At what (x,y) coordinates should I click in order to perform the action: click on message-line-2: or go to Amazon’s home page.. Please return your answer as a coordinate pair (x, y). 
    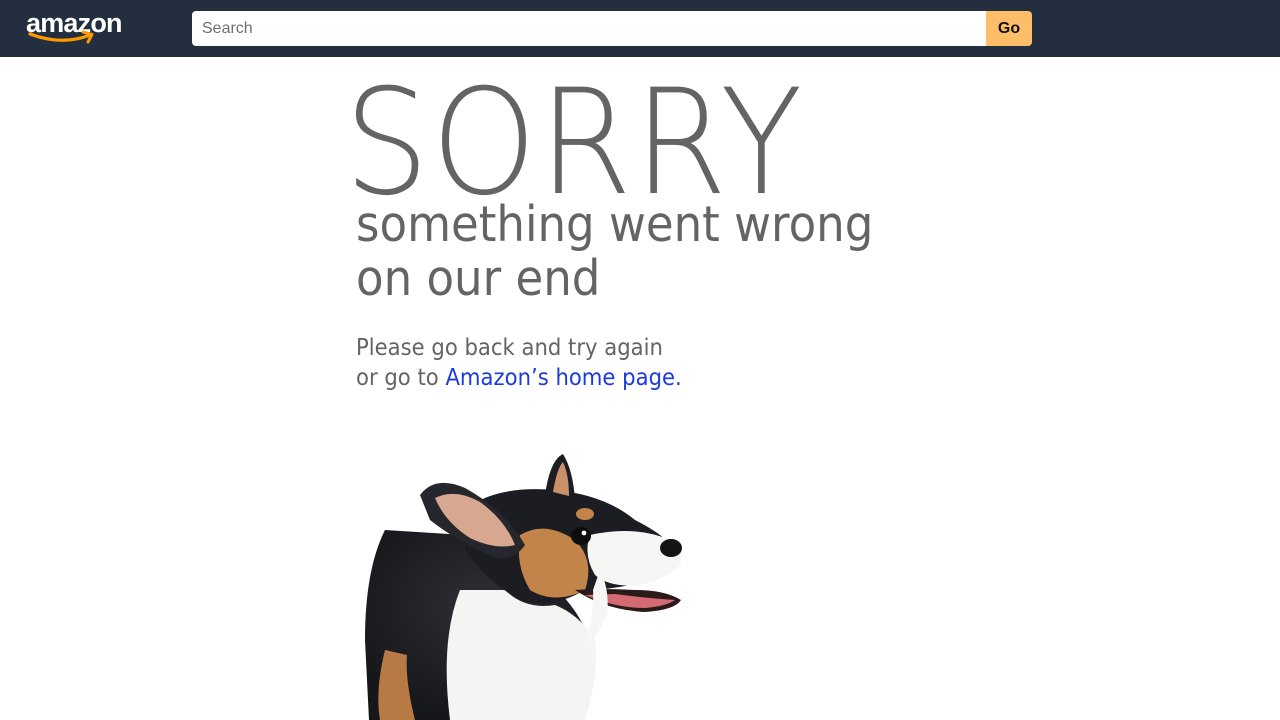
    Looking at the image, I should click on (519, 378).